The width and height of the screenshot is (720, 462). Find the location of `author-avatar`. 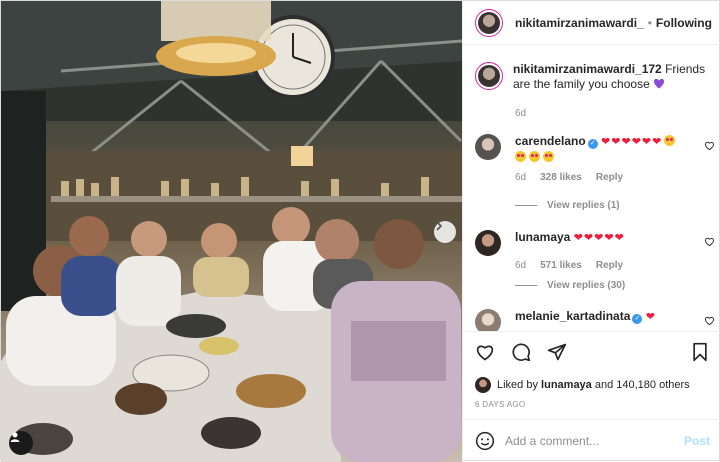

author-avatar is located at coordinates (489, 22).